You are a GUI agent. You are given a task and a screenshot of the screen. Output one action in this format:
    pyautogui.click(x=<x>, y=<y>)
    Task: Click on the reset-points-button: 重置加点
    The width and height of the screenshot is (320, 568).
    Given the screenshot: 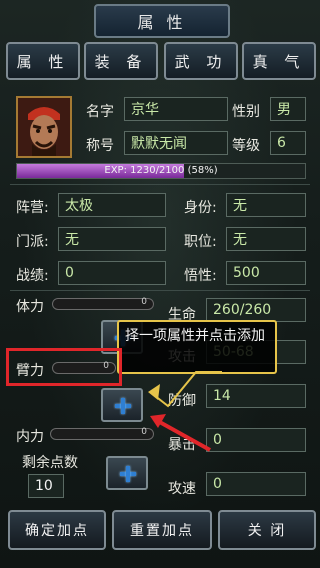 What is the action you would take?
    pyautogui.click(x=162, y=530)
    